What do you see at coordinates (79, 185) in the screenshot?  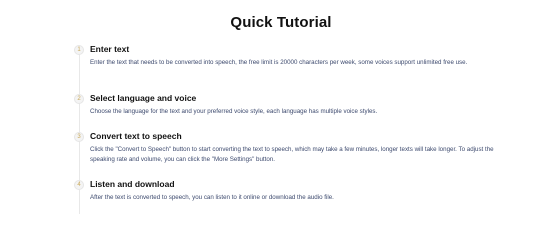 I see `step-number-badge: 4` at bounding box center [79, 185].